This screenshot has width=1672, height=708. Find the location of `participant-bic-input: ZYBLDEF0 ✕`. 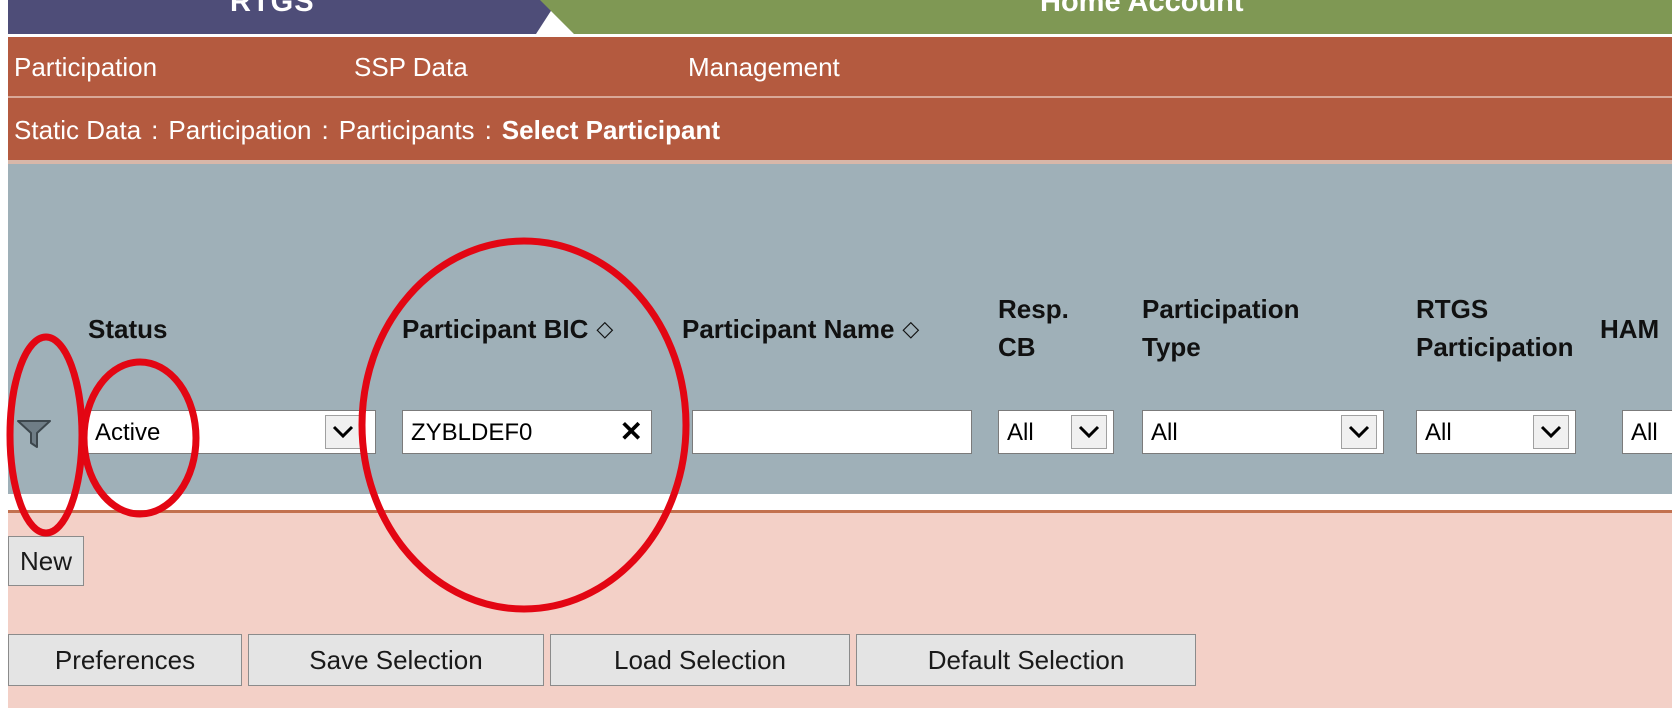

participant-bic-input: ZYBLDEF0 ✕ is located at coordinates (527, 432).